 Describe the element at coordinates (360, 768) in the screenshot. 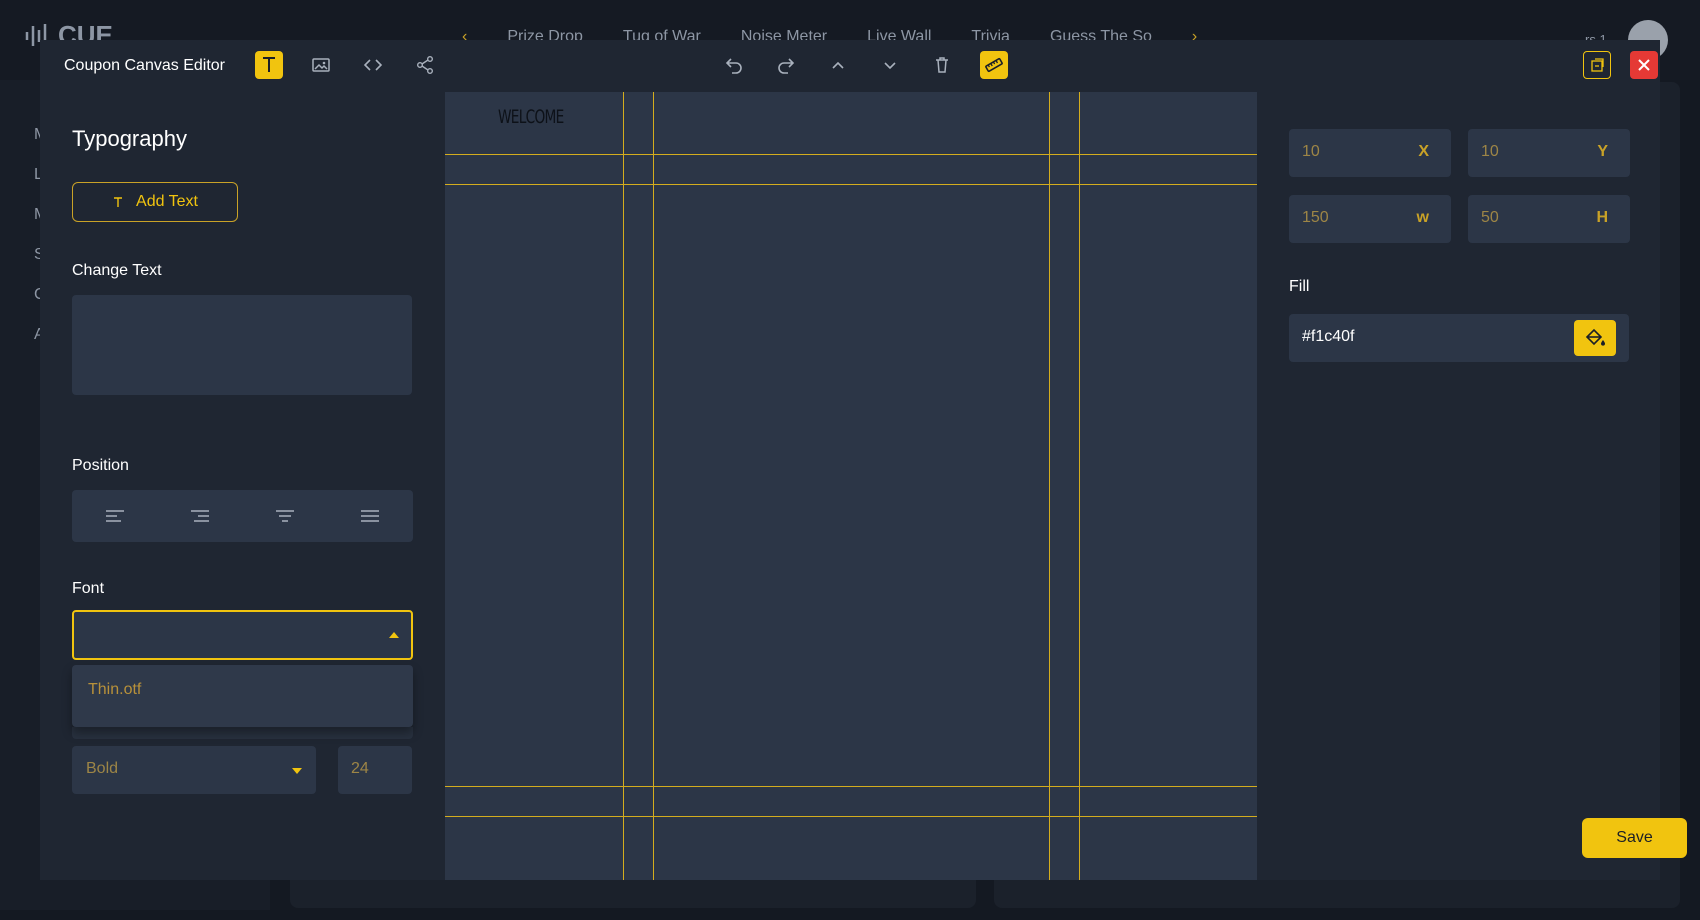

I see `font-size-value: 24` at that location.